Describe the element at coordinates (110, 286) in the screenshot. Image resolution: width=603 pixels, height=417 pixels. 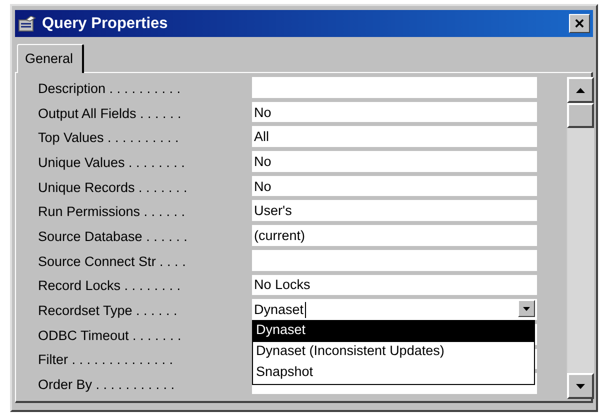
I see `property-label: Record Locks . . . . . . . .` at that location.